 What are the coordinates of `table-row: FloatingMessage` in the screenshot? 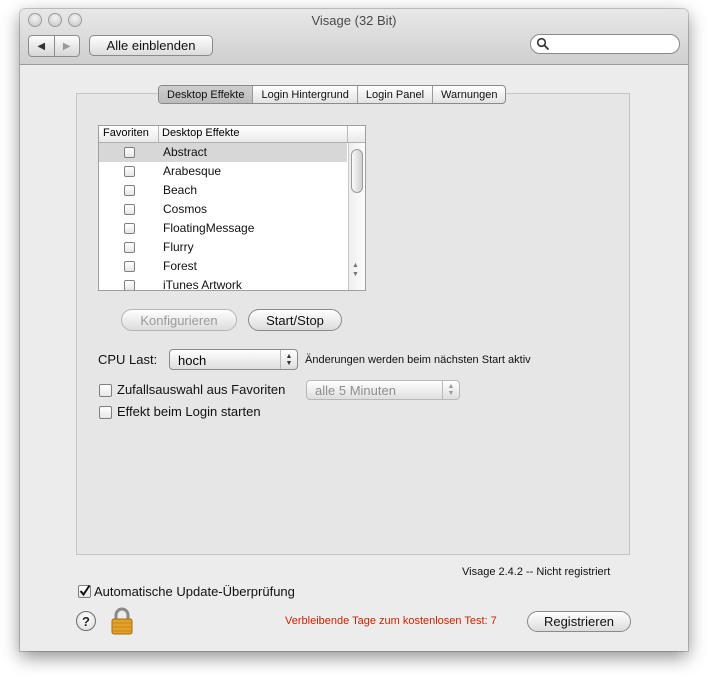 It's located at (223, 228).